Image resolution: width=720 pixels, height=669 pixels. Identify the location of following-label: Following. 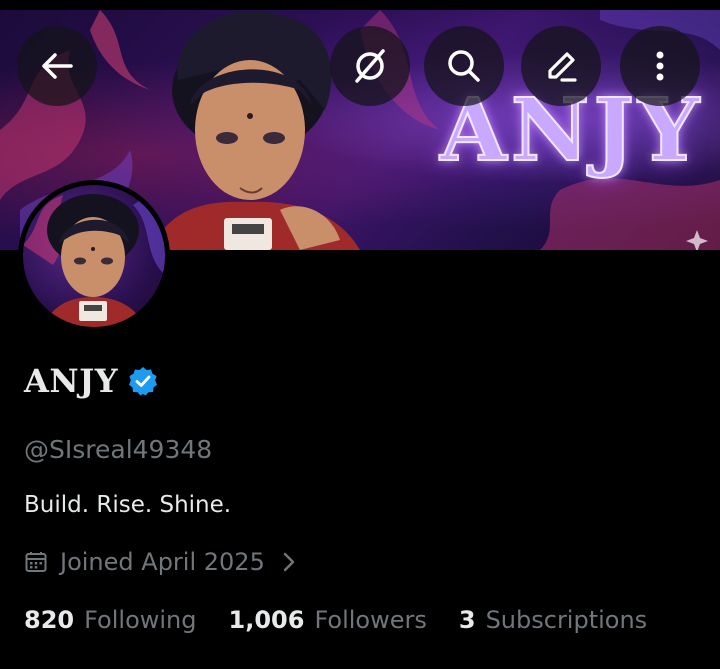
(140, 620).